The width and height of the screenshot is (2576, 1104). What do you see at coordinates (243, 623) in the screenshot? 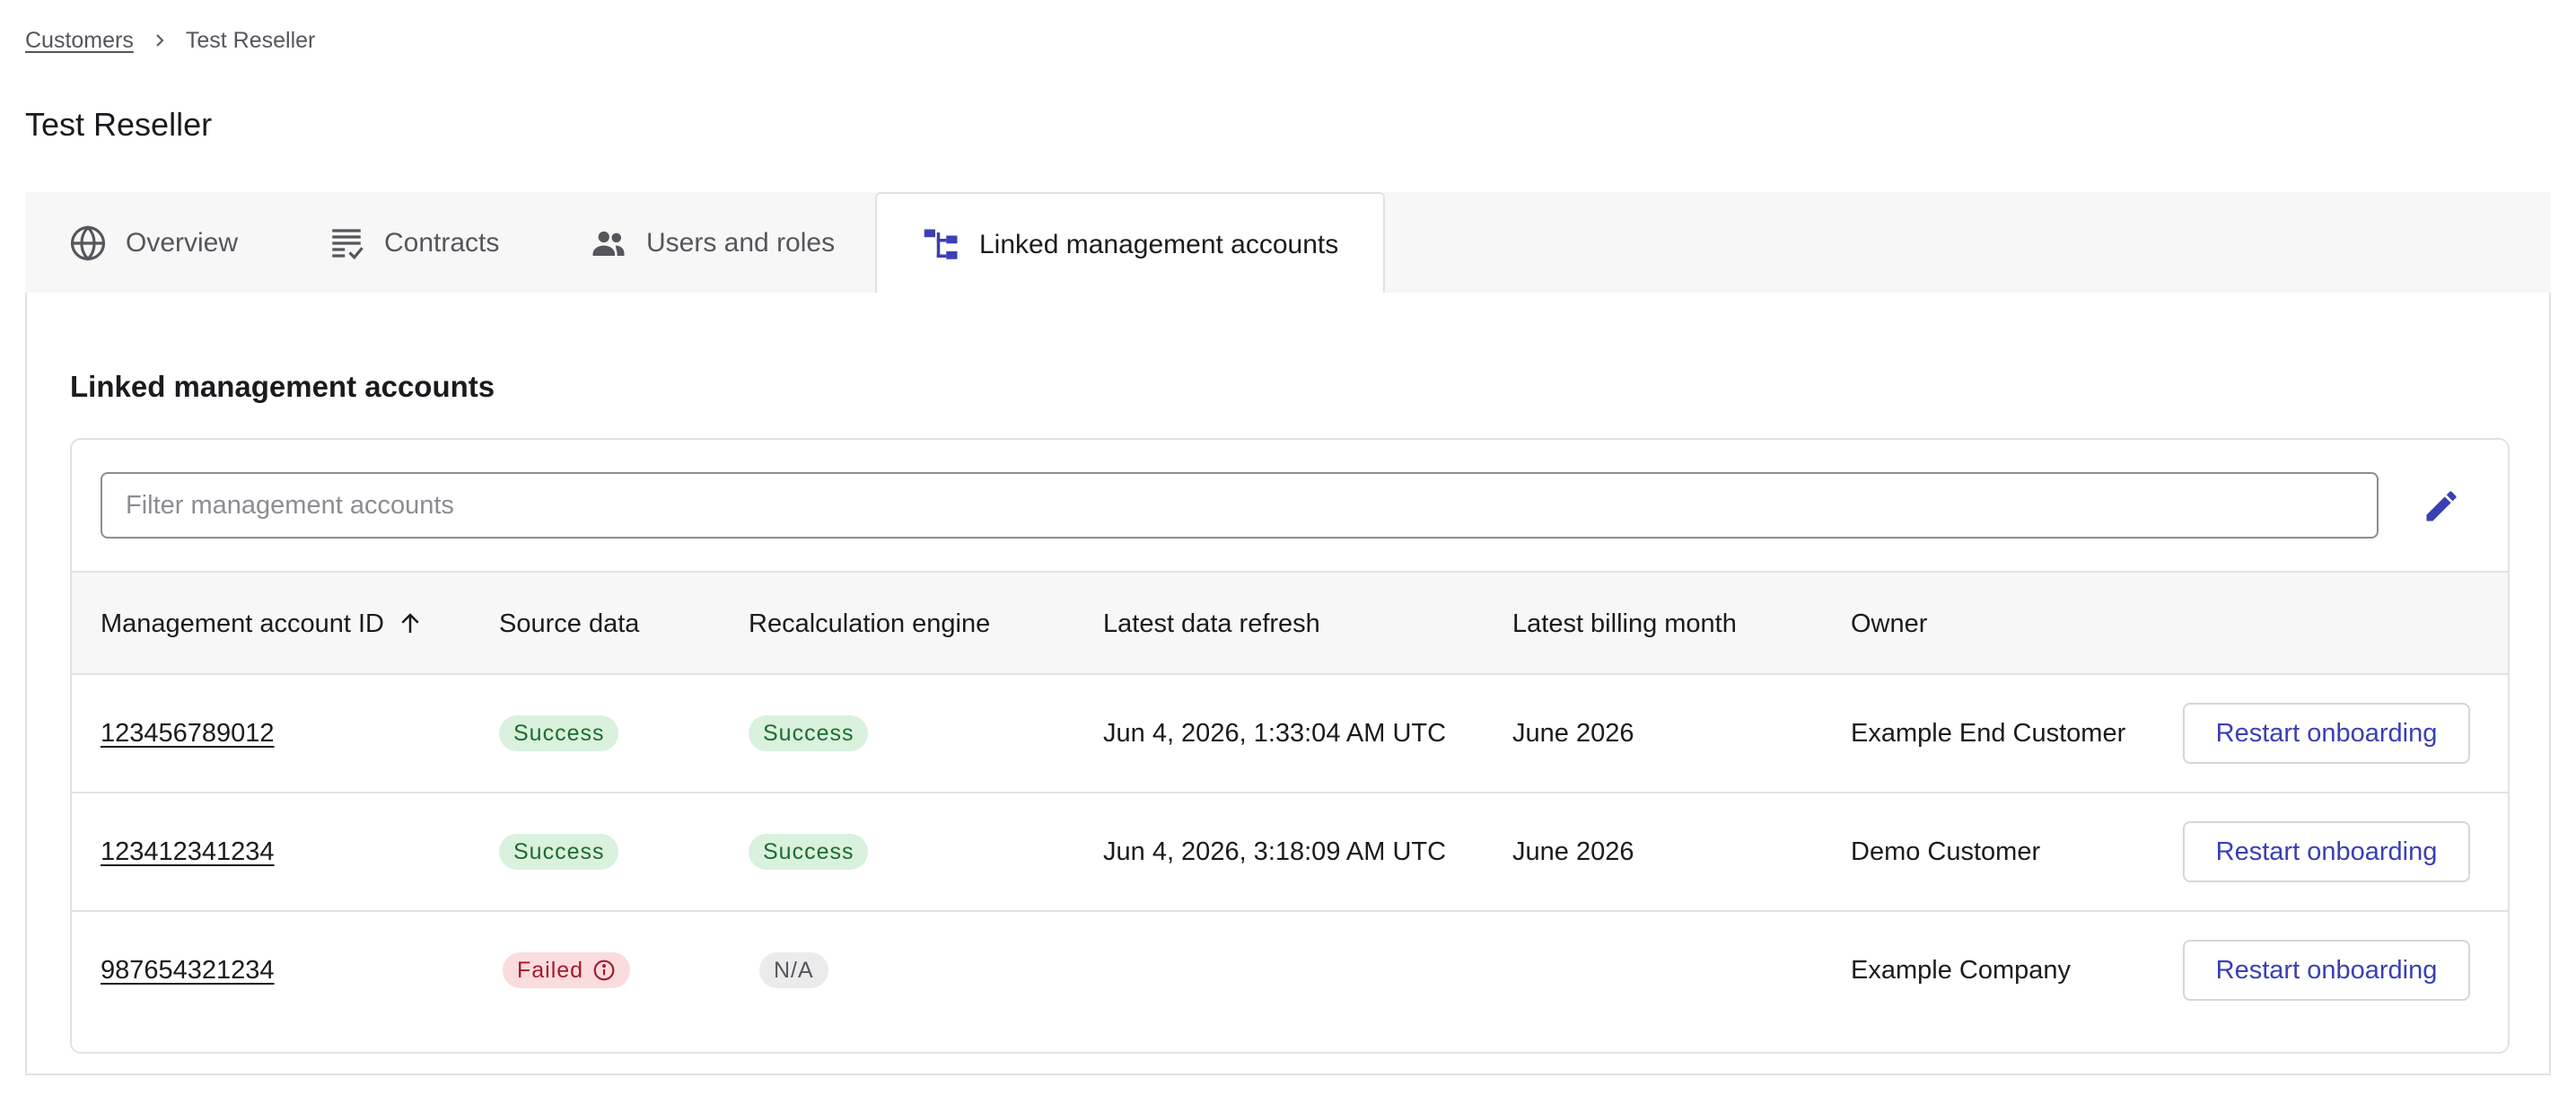
I see `column-header-label: Management account ID` at bounding box center [243, 623].